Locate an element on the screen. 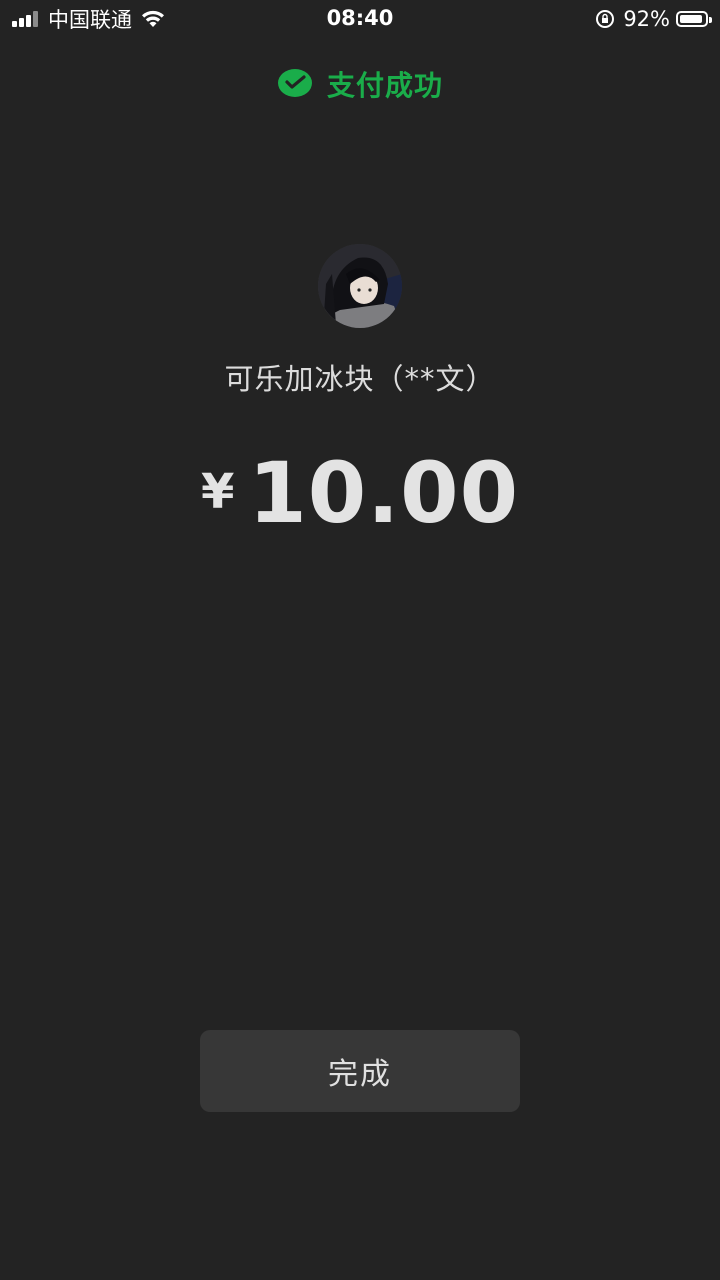  payment-amount: ¥ 10.00 is located at coordinates (360, 493).